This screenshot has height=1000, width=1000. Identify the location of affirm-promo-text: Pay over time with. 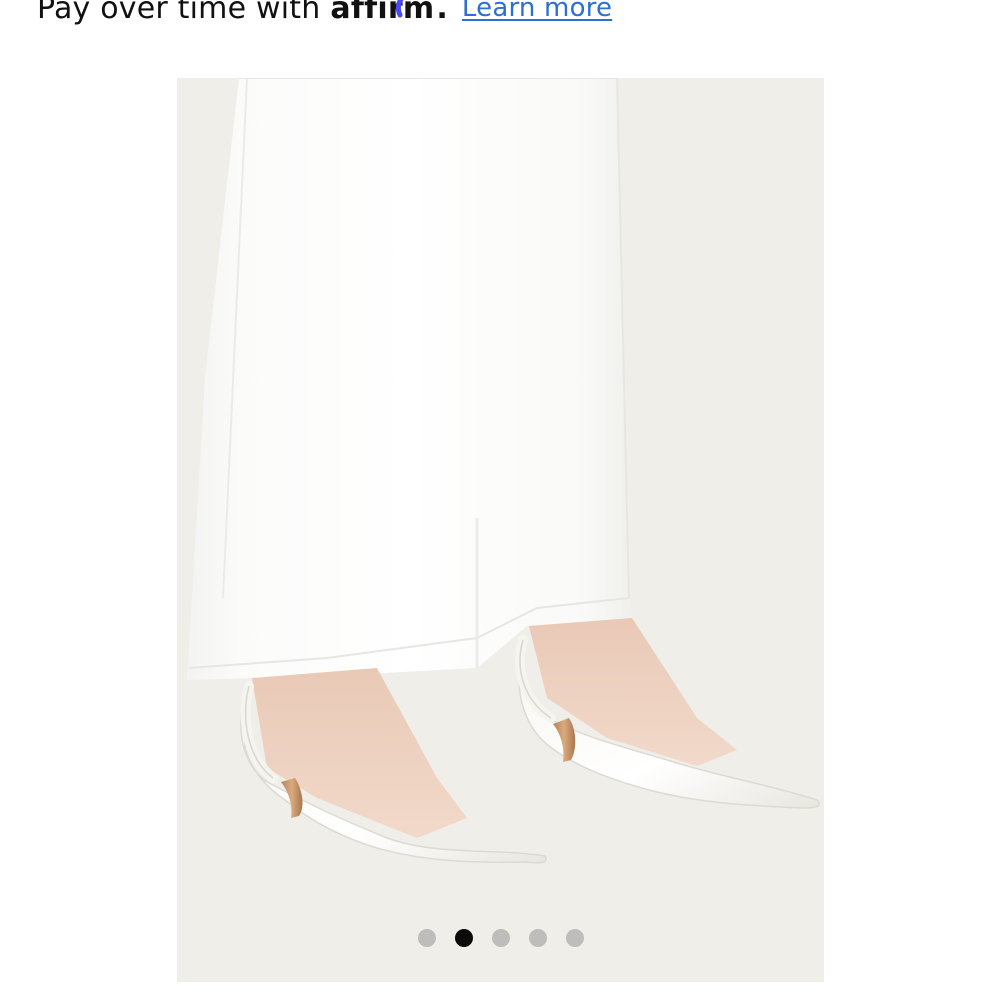
(179, 13).